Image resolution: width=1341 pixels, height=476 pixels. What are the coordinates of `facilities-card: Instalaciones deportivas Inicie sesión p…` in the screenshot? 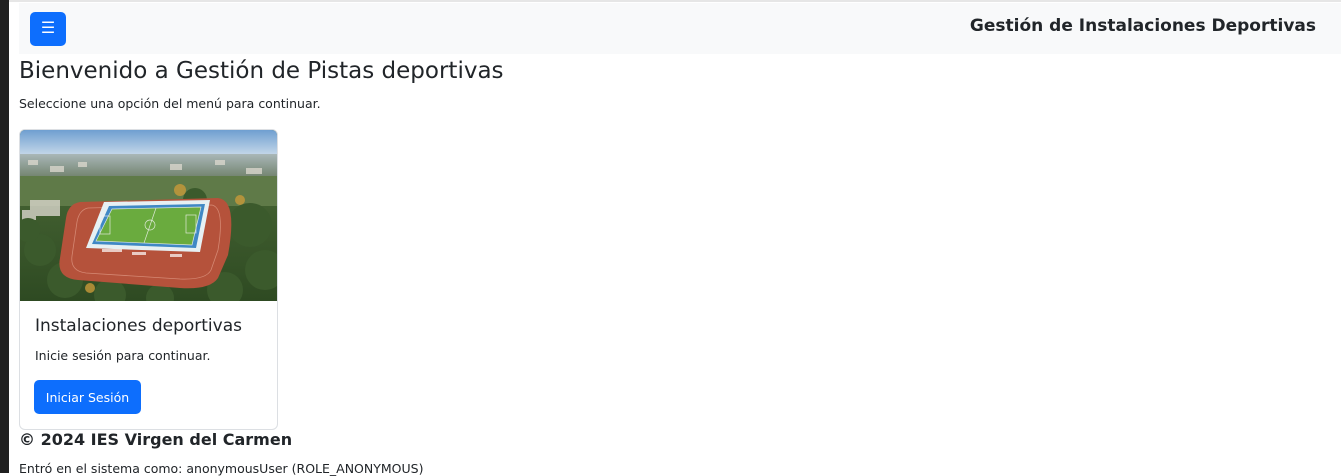 It's located at (148, 279).